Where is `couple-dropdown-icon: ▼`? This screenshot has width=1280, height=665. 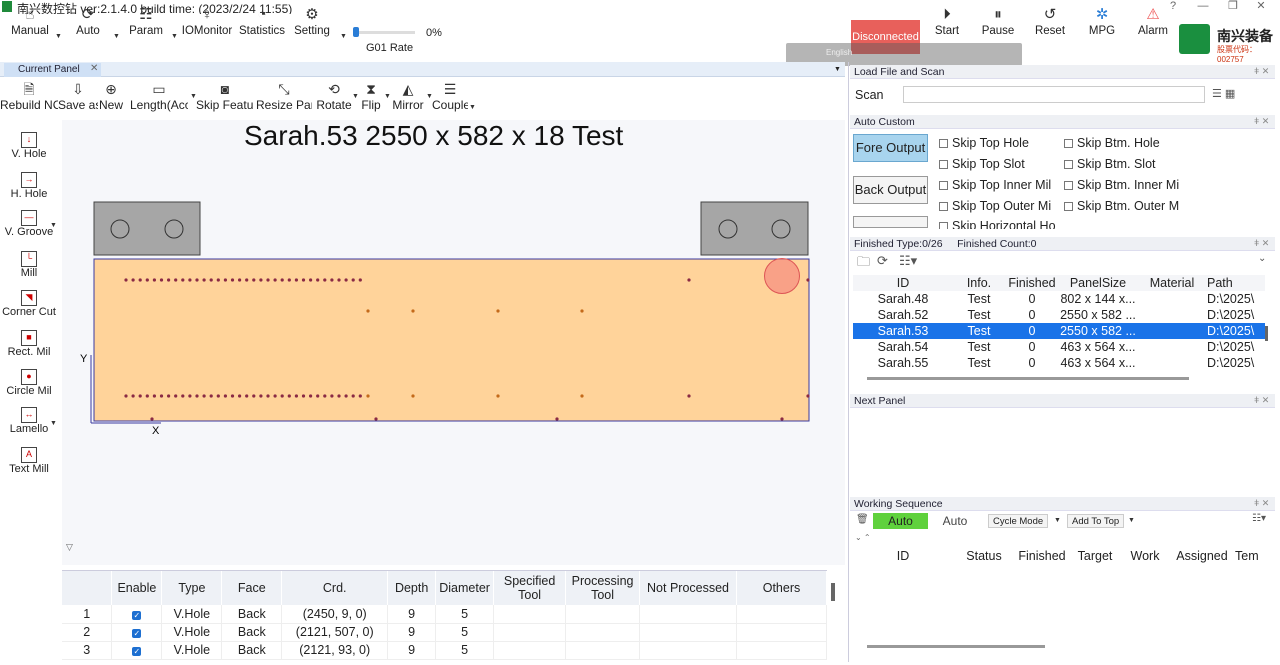 couple-dropdown-icon: ▼ is located at coordinates (472, 107).